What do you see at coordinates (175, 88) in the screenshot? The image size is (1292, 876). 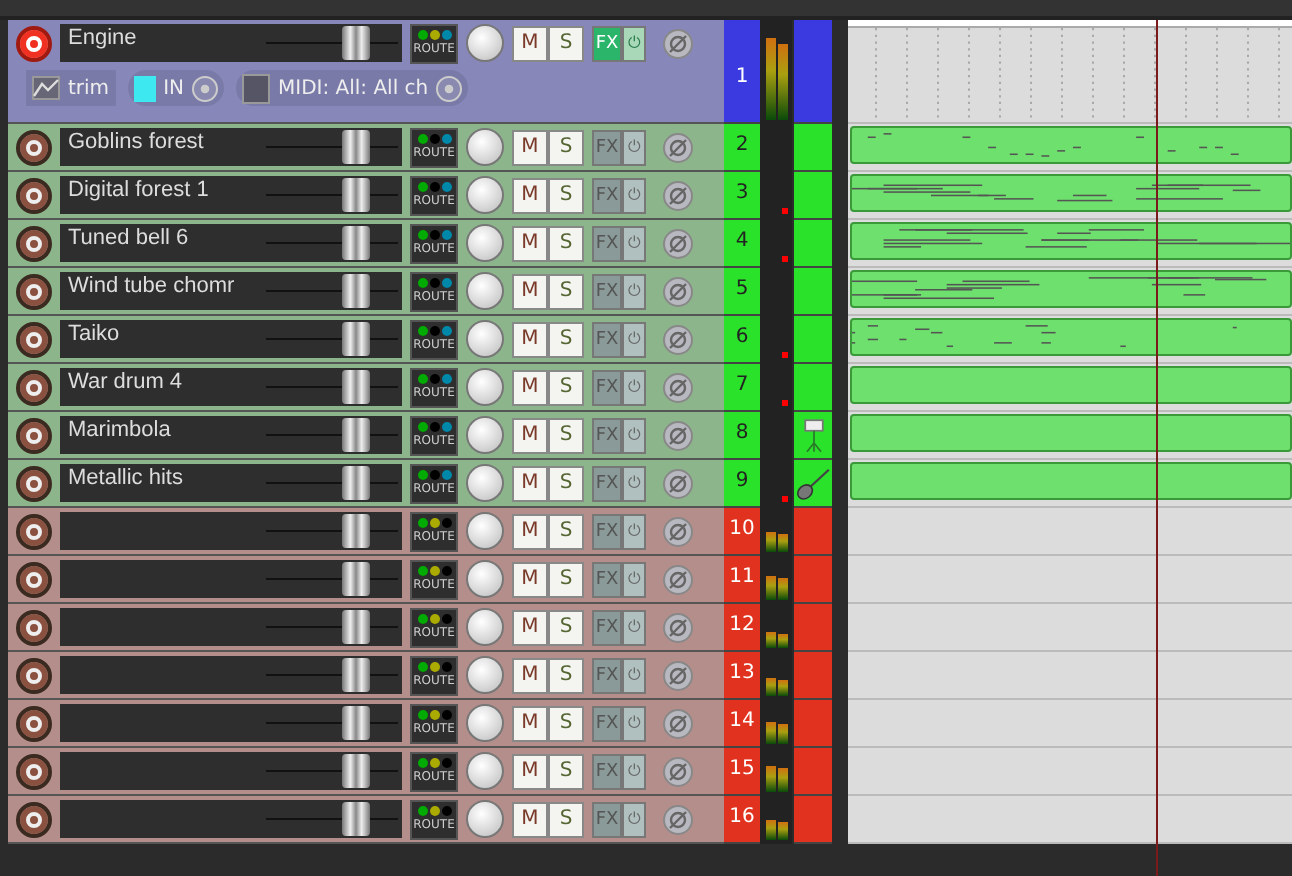 I see `input-monitor-button: IN` at bounding box center [175, 88].